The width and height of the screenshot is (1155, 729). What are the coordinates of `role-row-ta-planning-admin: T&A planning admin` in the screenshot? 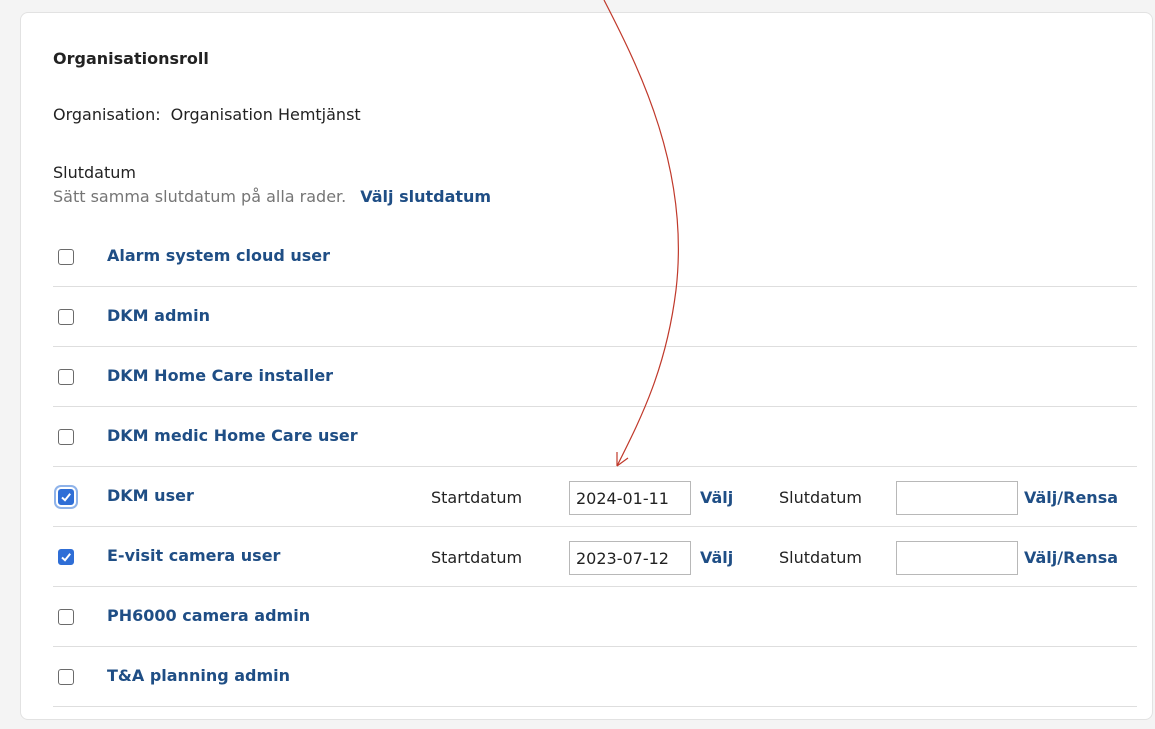 It's located at (595, 677).